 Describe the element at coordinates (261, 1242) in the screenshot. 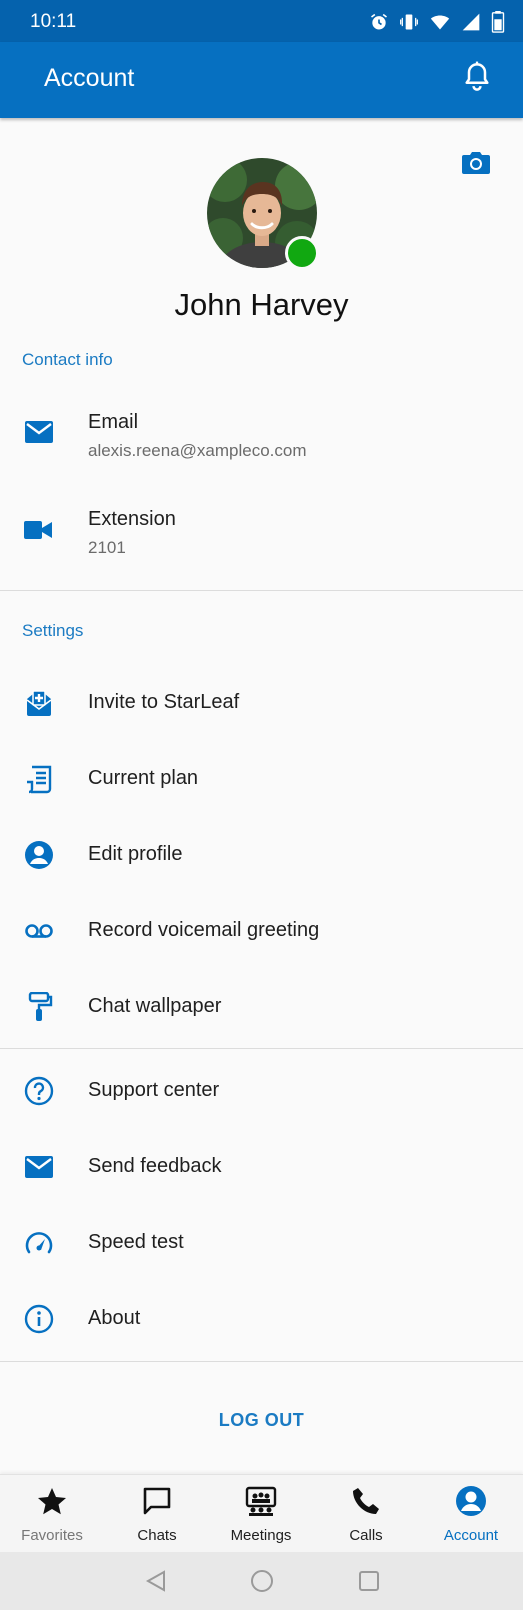

I see `menu-item-speed-test: Speed test` at that location.